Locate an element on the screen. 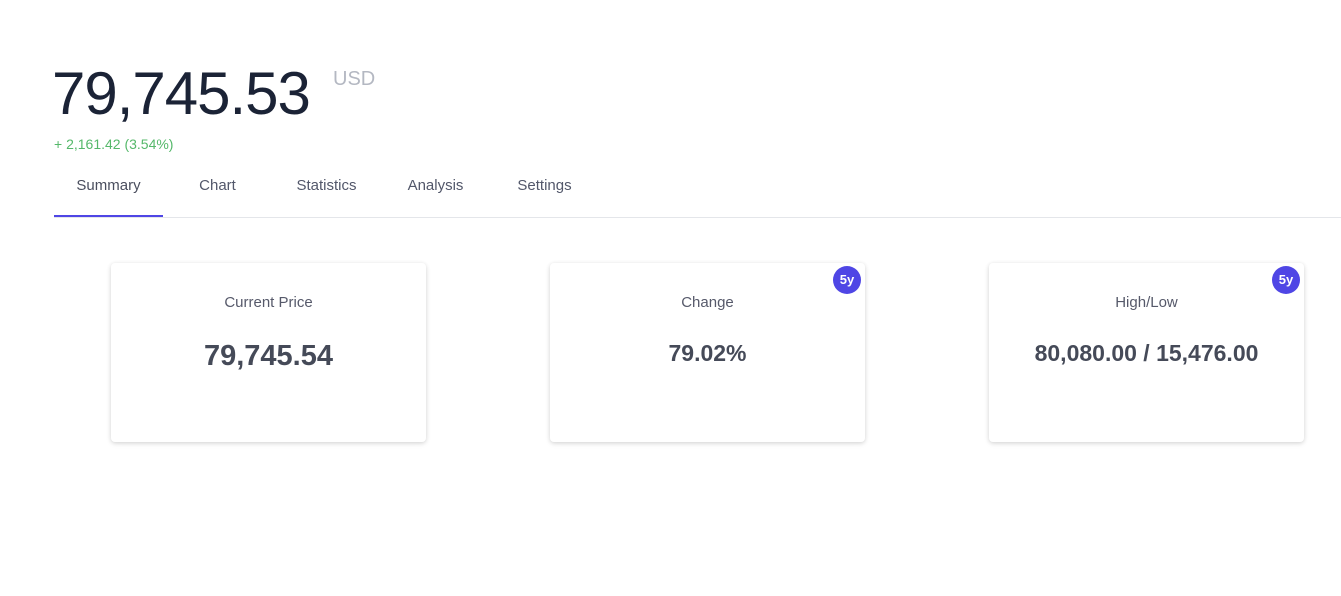  card-label: Change is located at coordinates (707, 302).